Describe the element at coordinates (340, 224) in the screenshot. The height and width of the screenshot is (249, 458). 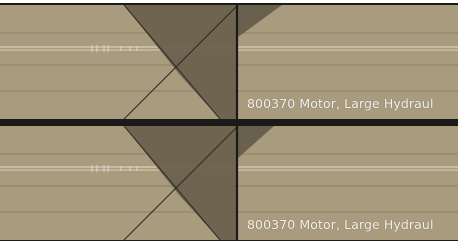
I see `clip-label-track-2: 800370 Motor, Large Hydraul` at that location.